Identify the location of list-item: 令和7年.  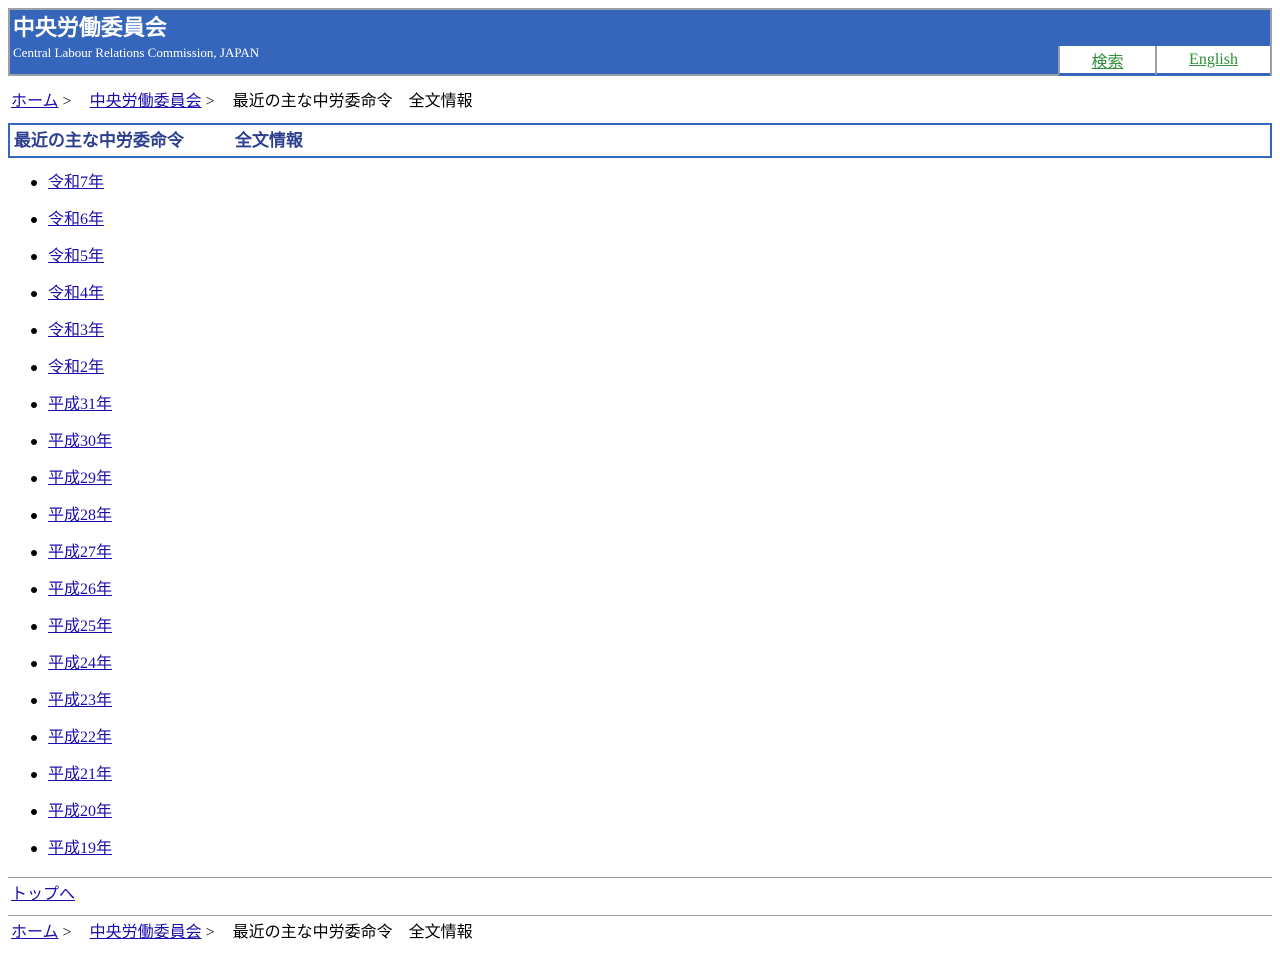
(71, 190).